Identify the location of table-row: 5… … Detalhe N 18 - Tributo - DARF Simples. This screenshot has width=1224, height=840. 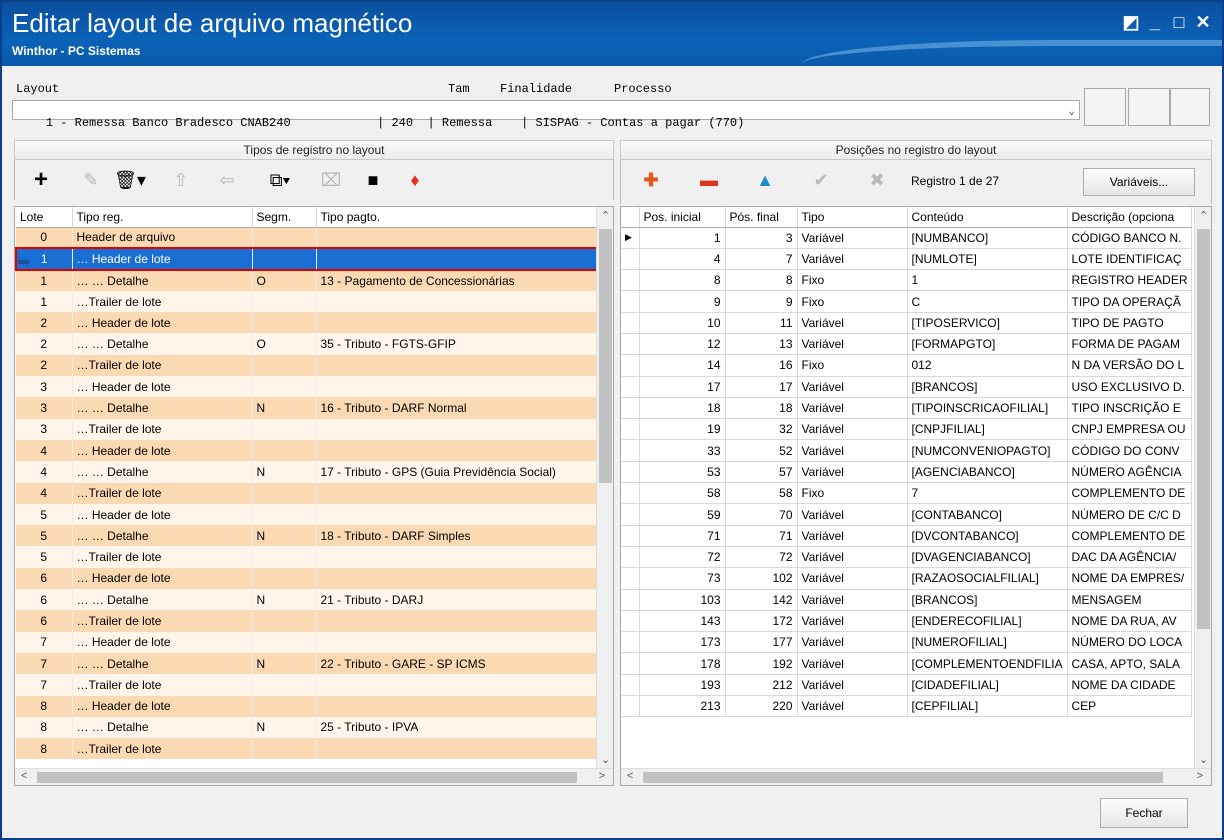
(307, 536).